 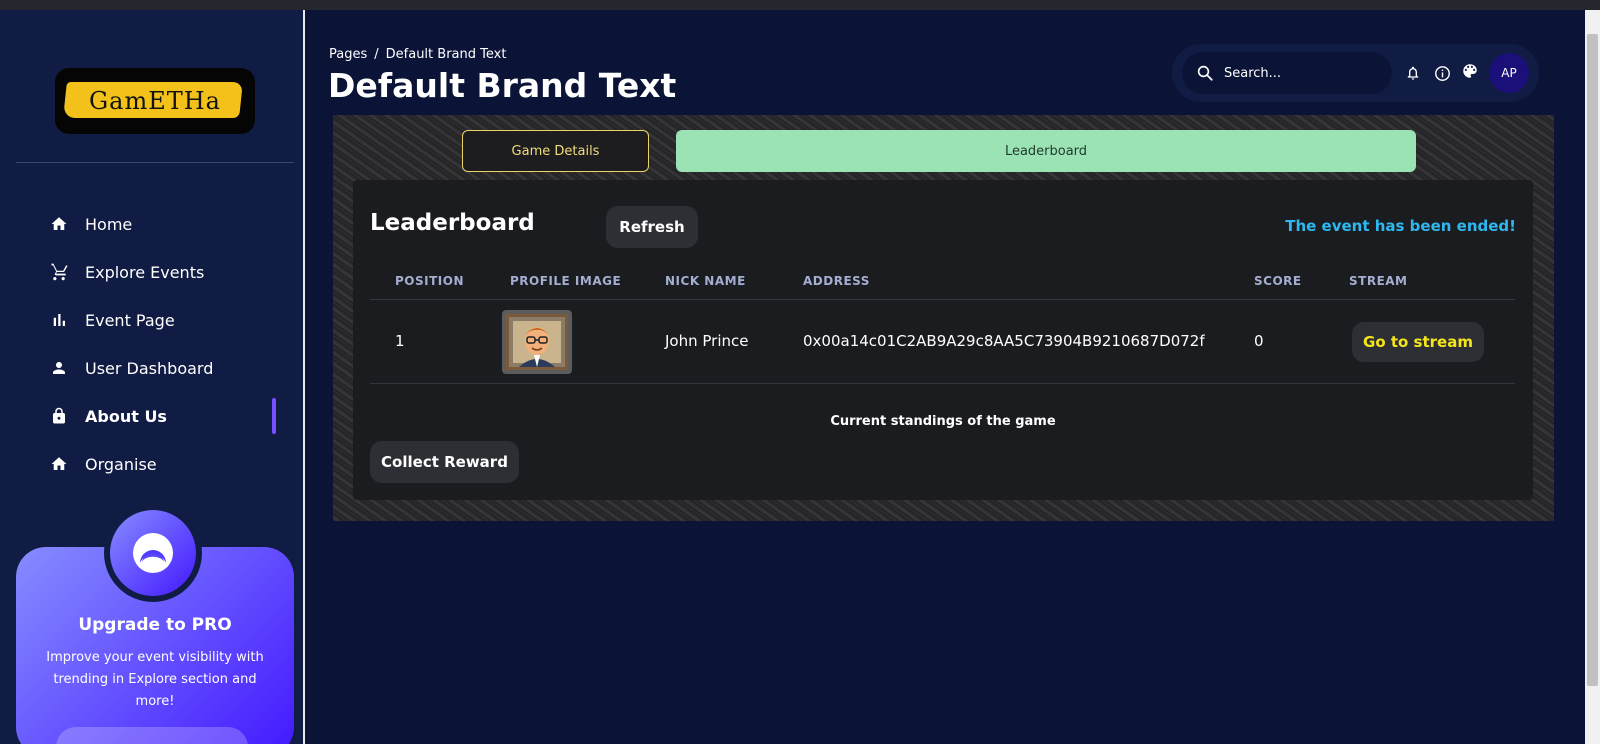 What do you see at coordinates (151, 224) in the screenshot?
I see `sidebar-item-home: Home` at bounding box center [151, 224].